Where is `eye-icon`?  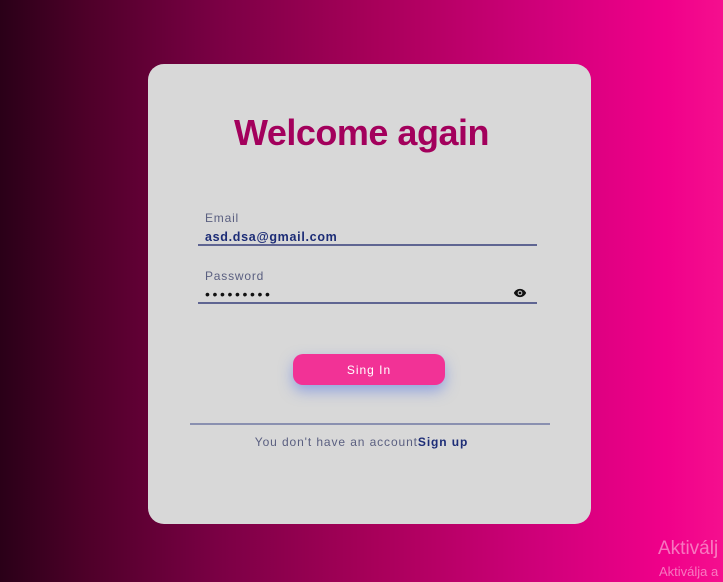 eye-icon is located at coordinates (520, 293).